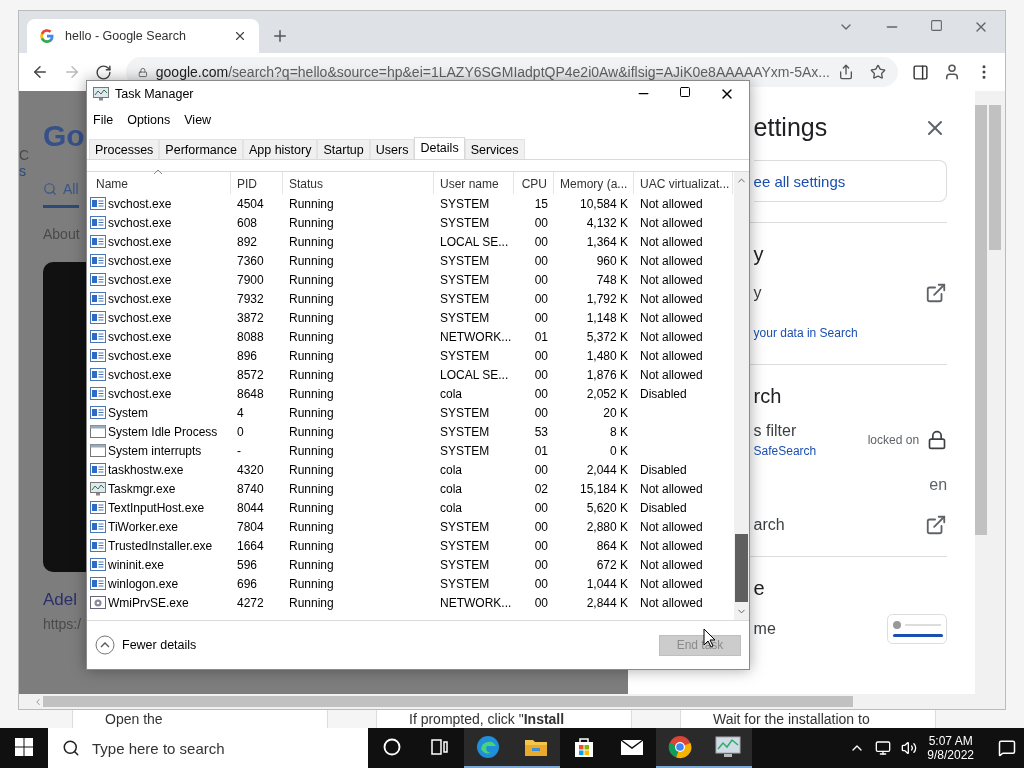 The height and width of the screenshot is (768, 1024). I want to click on tab: Startup, so click(343, 149).